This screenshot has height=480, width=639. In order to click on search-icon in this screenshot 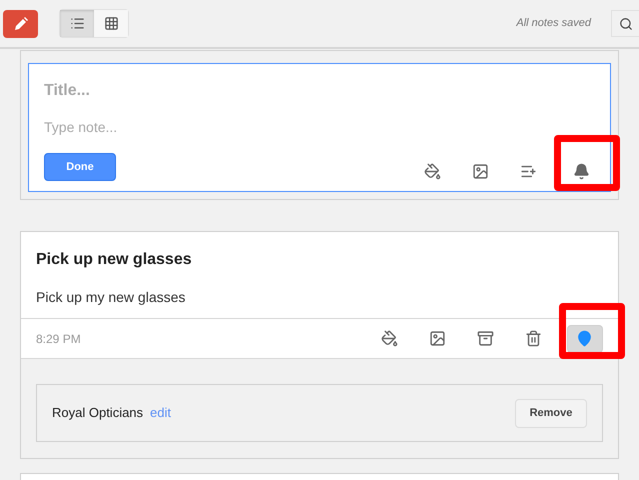, I will do `click(625, 23)`.